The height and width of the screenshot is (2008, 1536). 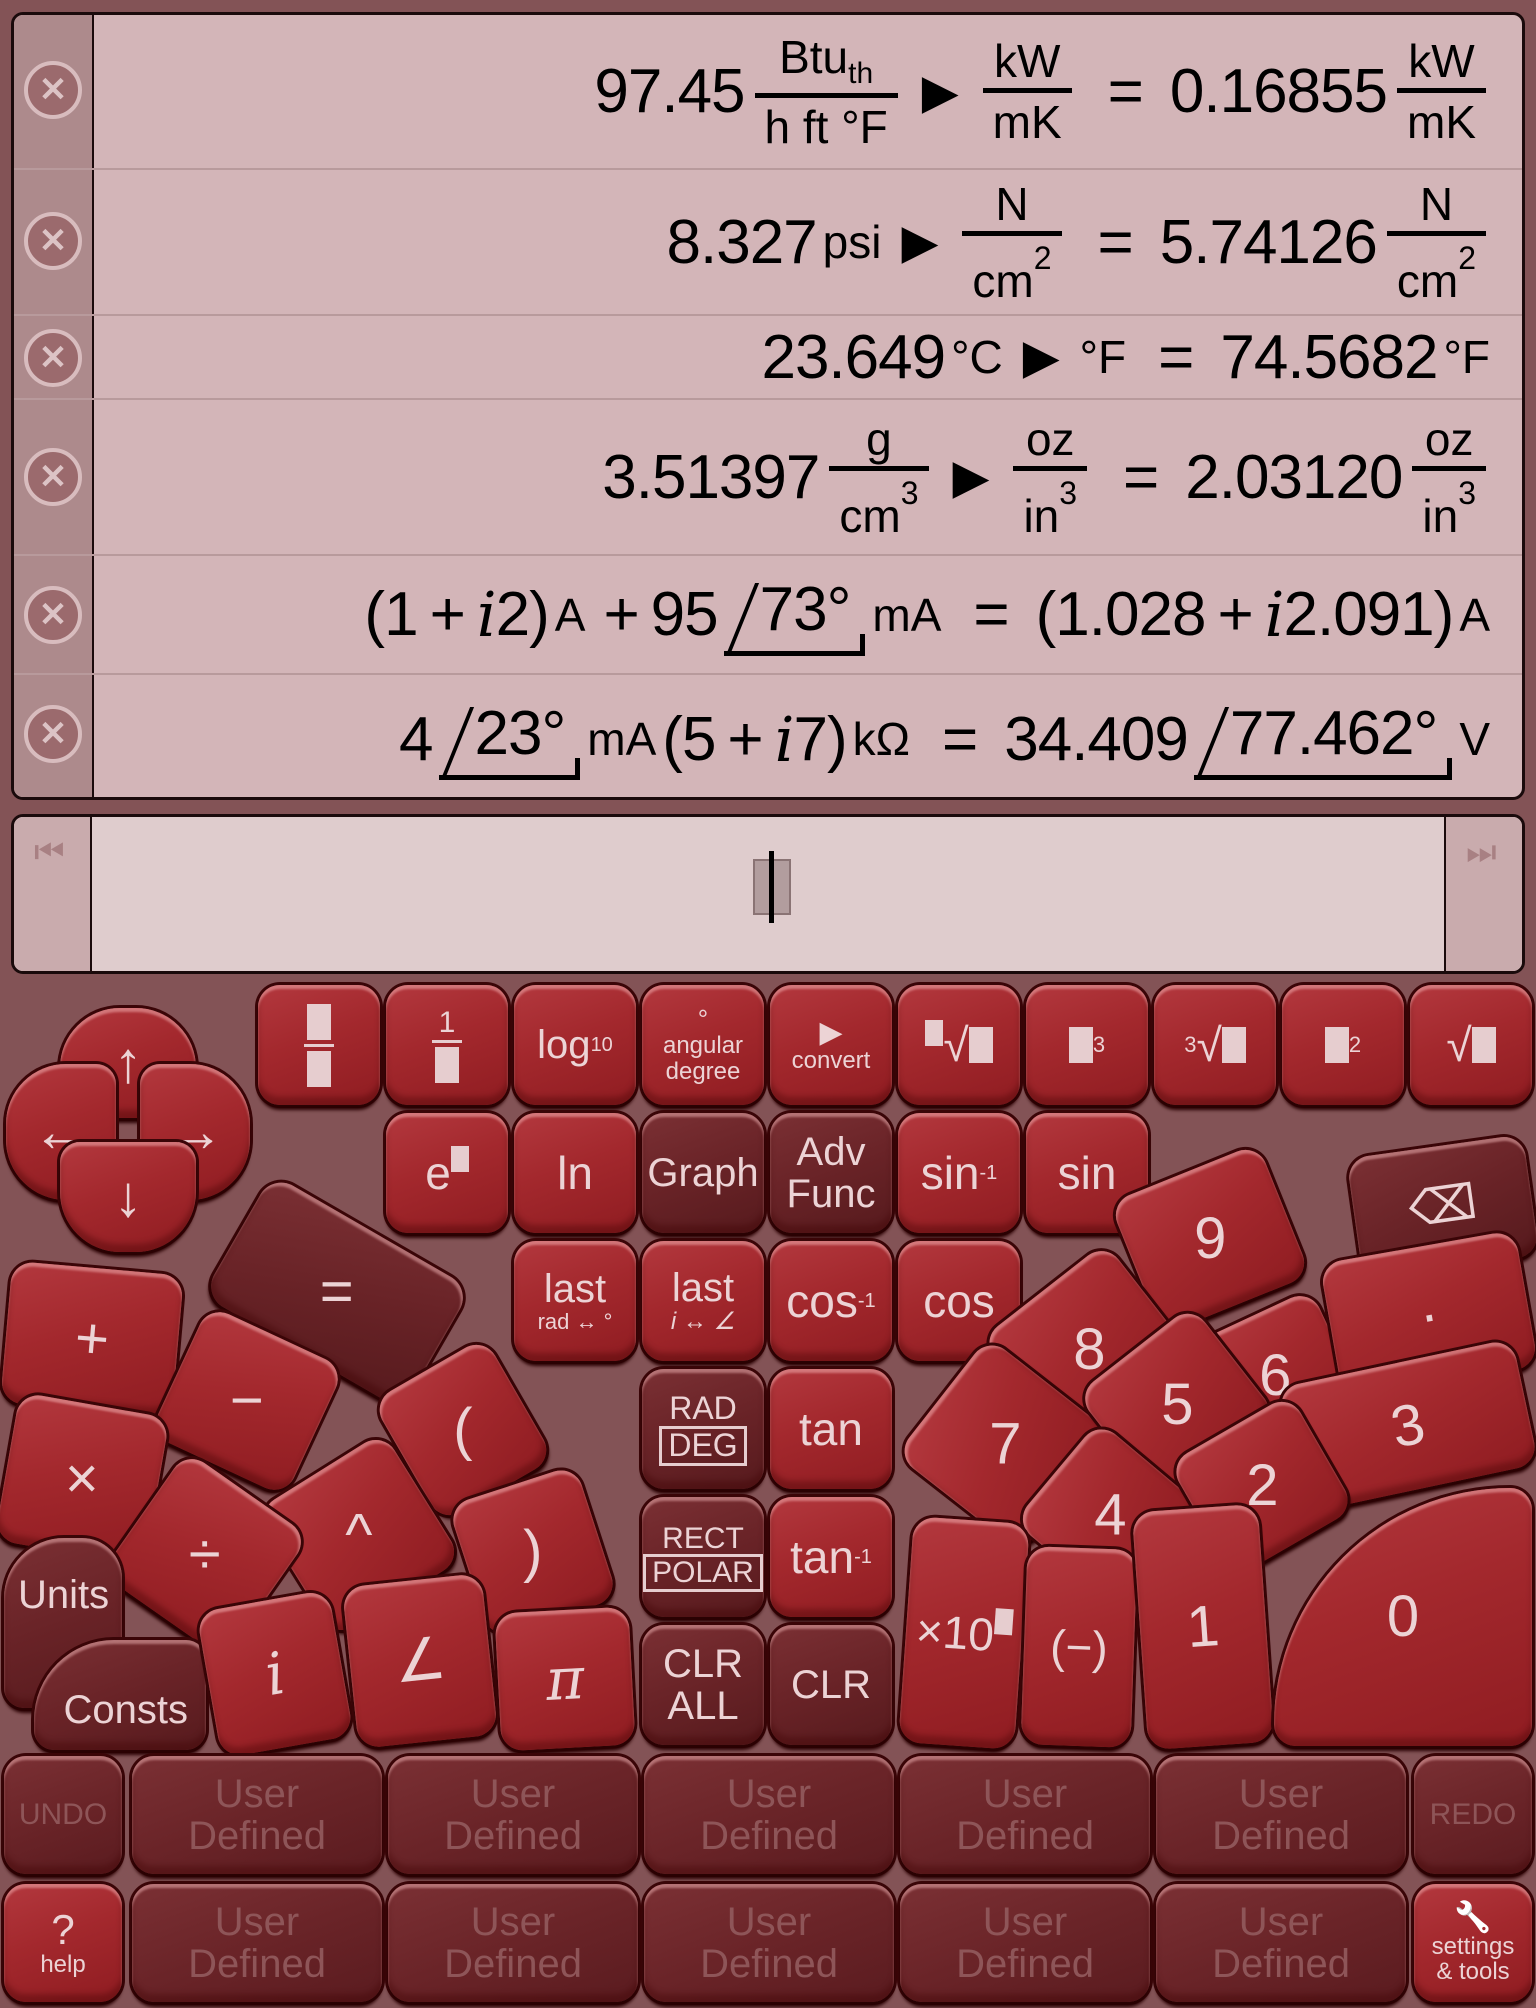 What do you see at coordinates (1294, 477) in the screenshot?
I see `result-value: 2.03120` at bounding box center [1294, 477].